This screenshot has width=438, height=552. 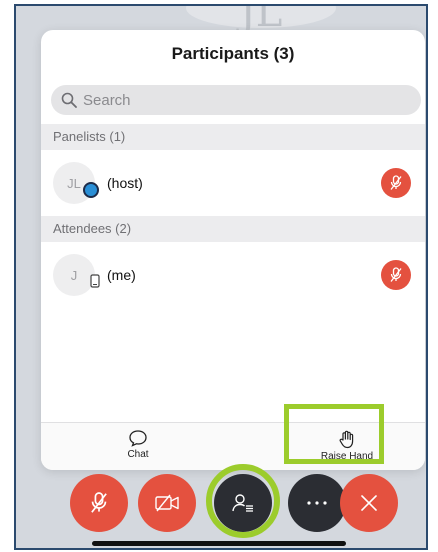 What do you see at coordinates (125, 183) in the screenshot?
I see `participant-name: (host)` at bounding box center [125, 183].